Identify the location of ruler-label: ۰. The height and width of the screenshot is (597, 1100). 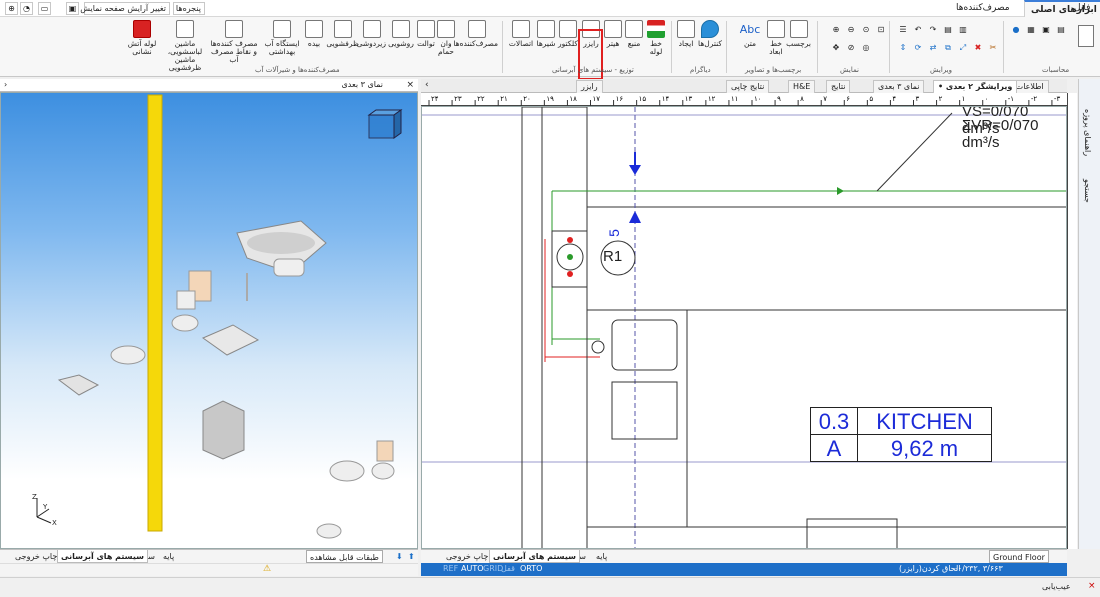
(987, 99).